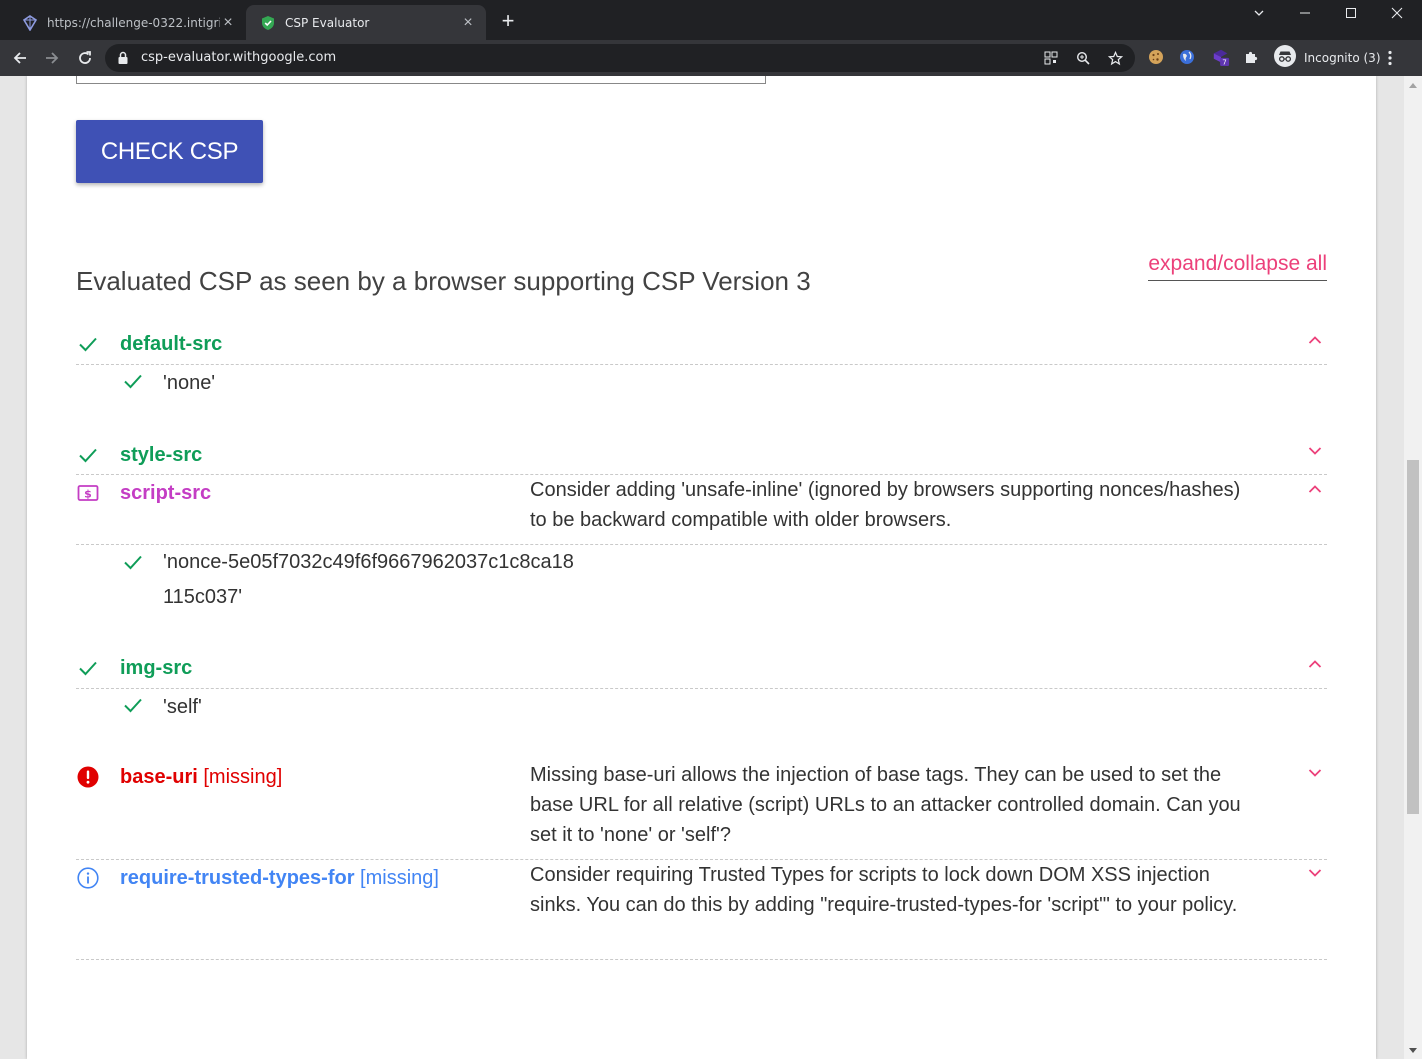  Describe the element at coordinates (239, 57) in the screenshot. I see `url-text: csp-evaluator.withgoogle.com` at that location.